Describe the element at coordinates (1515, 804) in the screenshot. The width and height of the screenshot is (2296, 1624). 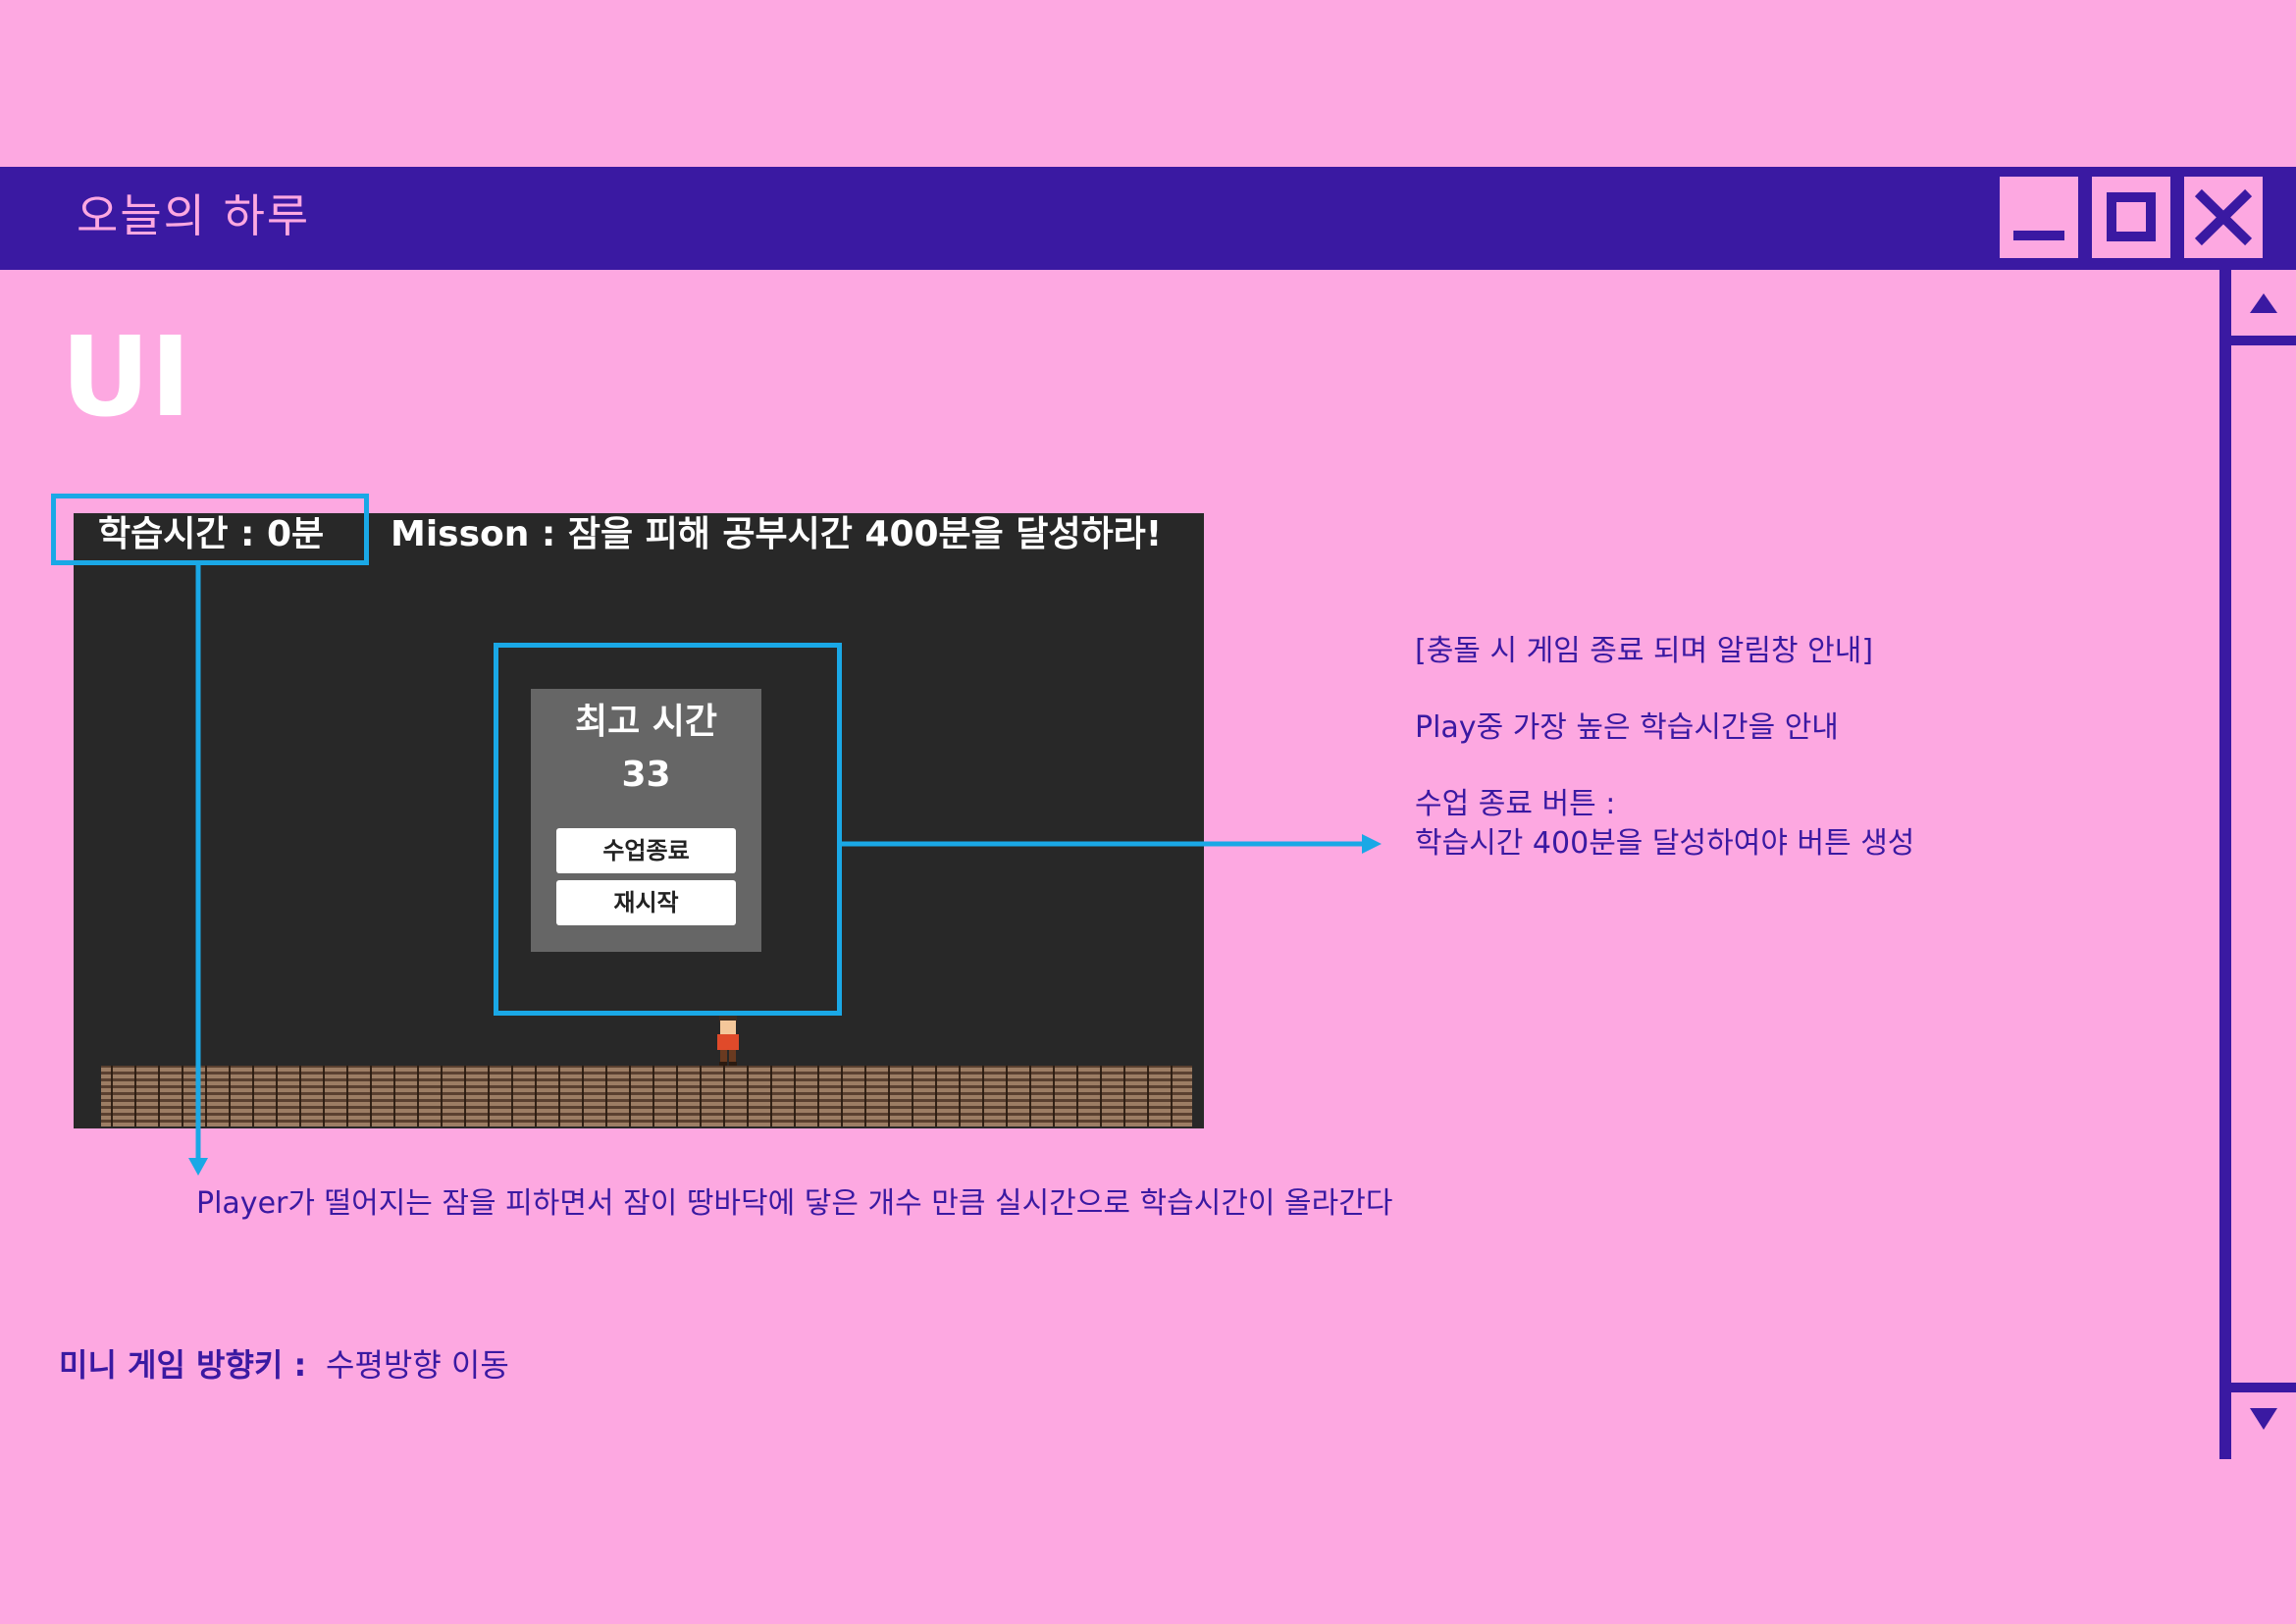
I see `note-popup-end-title: 수업 종료 버튼 :` at that location.